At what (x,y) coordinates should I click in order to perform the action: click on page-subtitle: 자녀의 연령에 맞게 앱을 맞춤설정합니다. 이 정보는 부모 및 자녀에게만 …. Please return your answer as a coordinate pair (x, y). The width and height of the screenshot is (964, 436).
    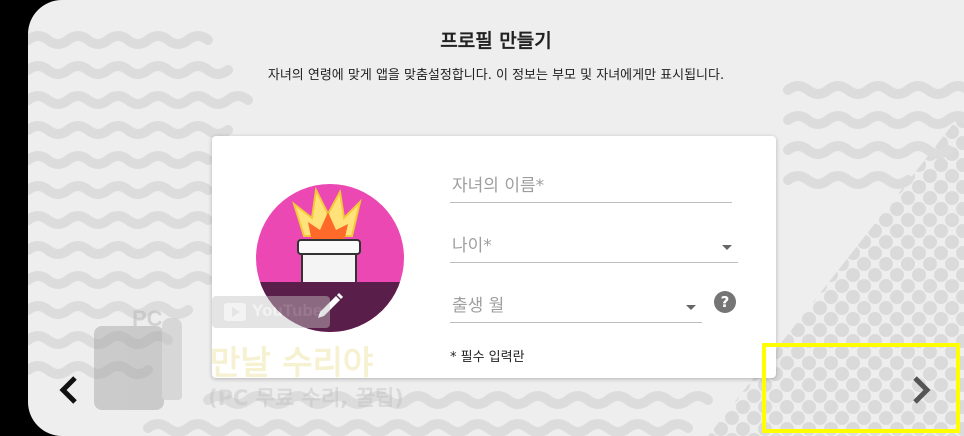
    Looking at the image, I should click on (496, 75).